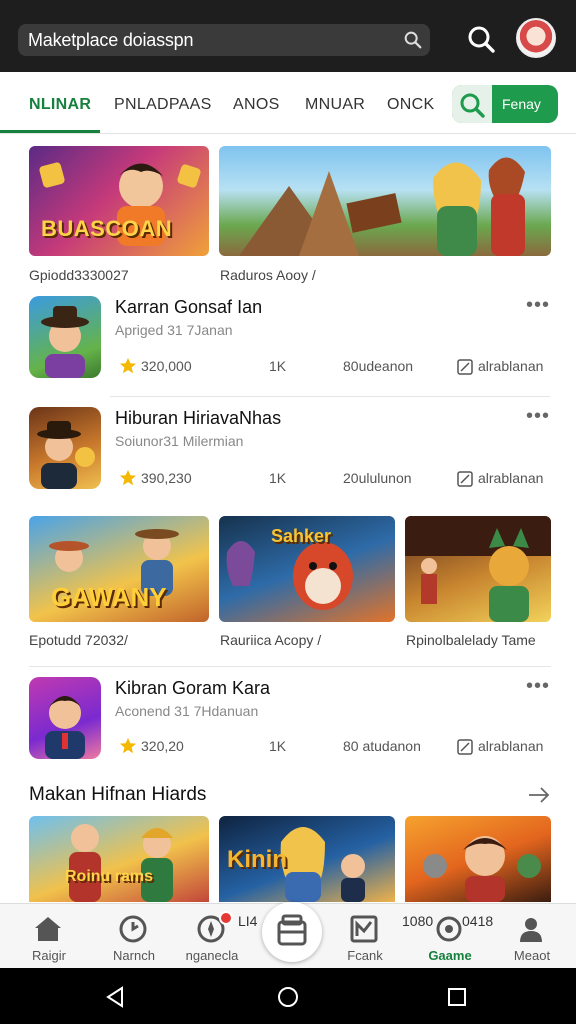 Image resolution: width=576 pixels, height=1024 pixels. Describe the element at coordinates (133, 929) in the screenshot. I see `timer-icon` at that location.